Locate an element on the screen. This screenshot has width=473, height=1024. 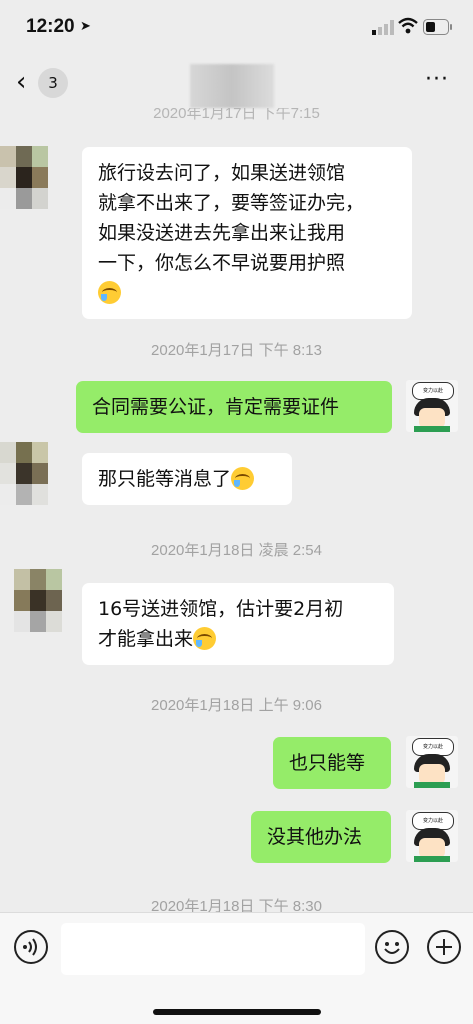
chat-header: ‹ 3 ··· is located at coordinates (236, 82).